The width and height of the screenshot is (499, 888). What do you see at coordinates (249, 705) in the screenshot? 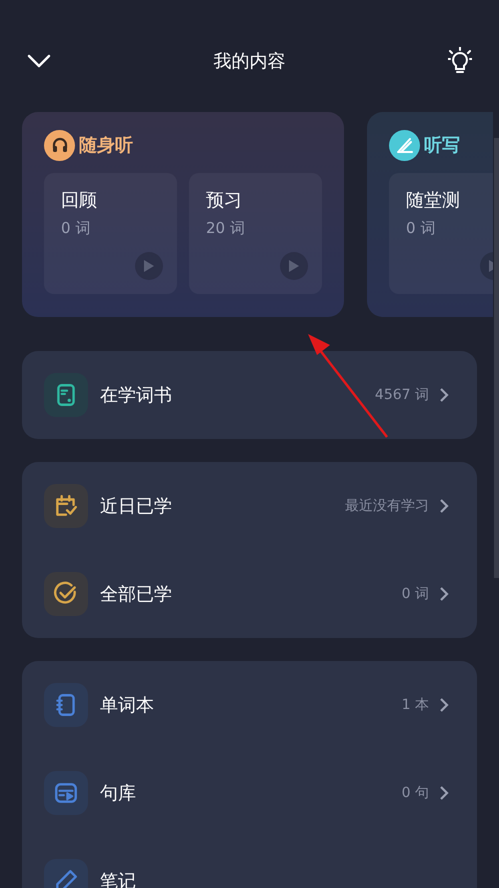
I see `list-row: 单词本 1 本` at bounding box center [249, 705].